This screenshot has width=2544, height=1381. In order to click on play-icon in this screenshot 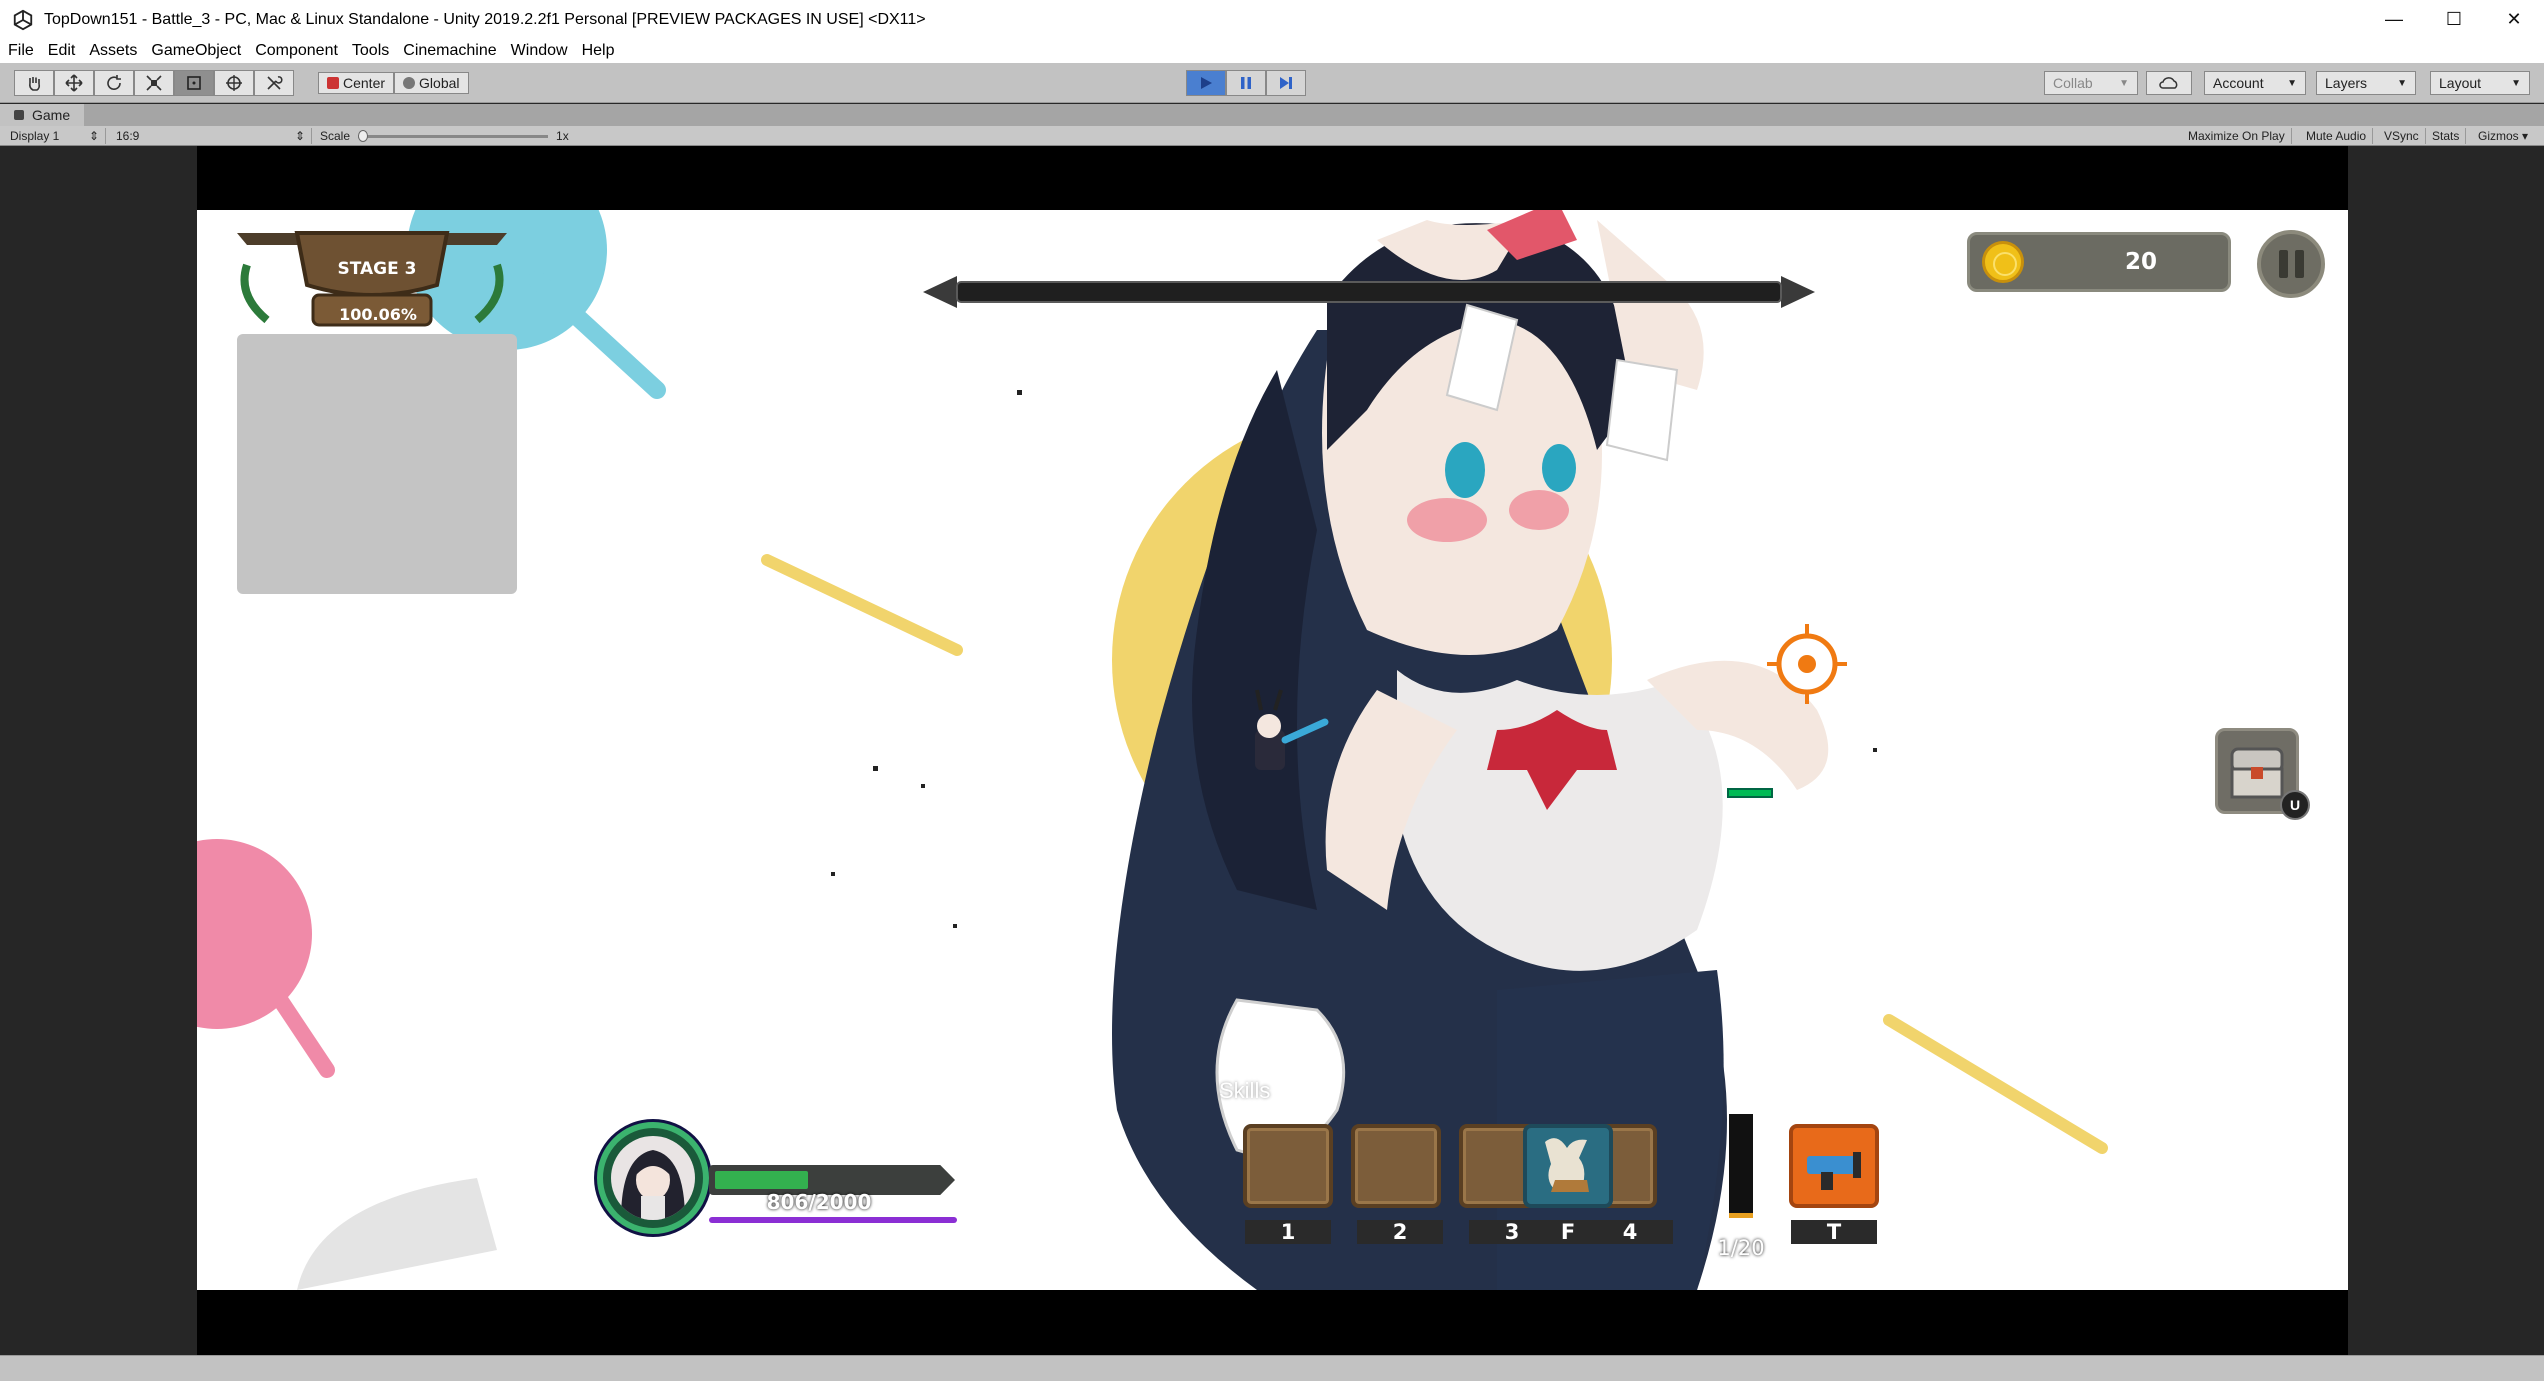, I will do `click(1206, 83)`.